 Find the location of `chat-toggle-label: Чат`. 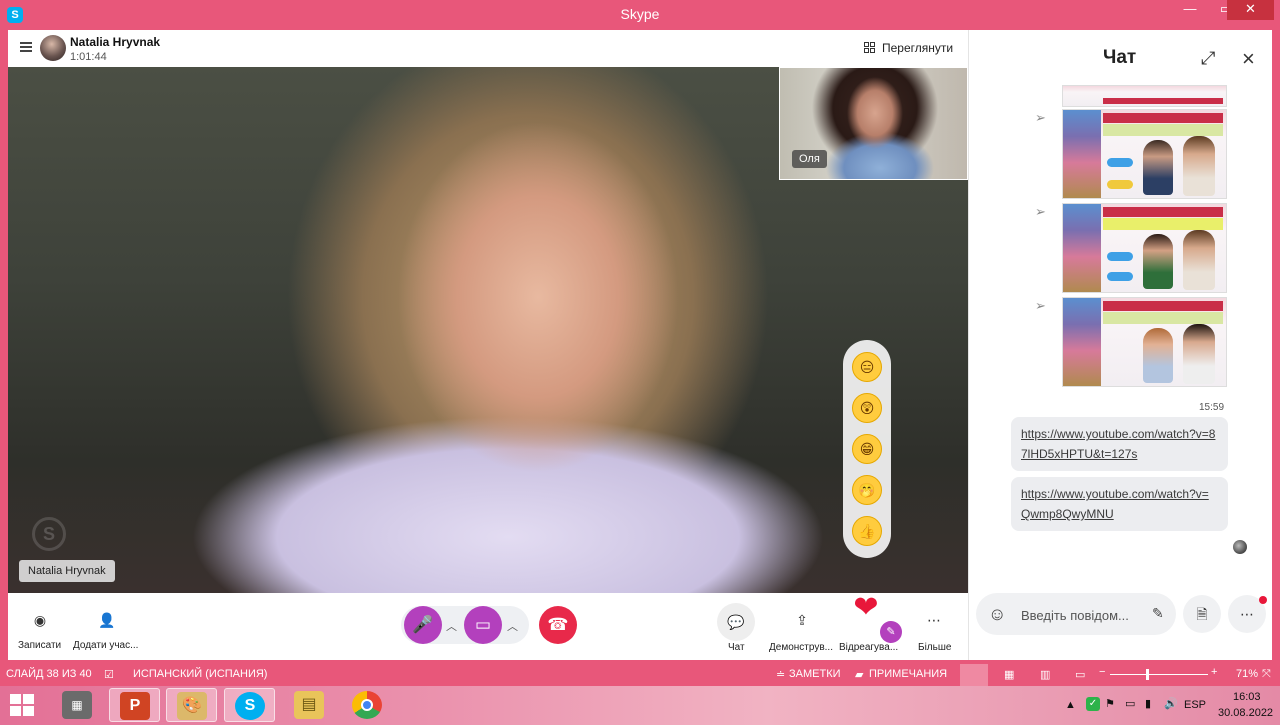

chat-toggle-label: Чат is located at coordinates (736, 647).